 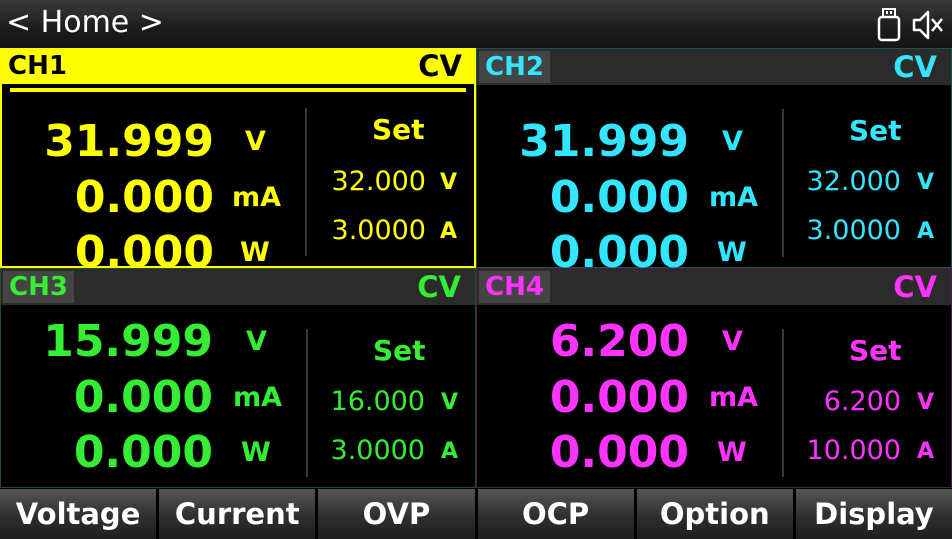 What do you see at coordinates (399, 350) in the screenshot?
I see `channel-3-set-label: Set` at bounding box center [399, 350].